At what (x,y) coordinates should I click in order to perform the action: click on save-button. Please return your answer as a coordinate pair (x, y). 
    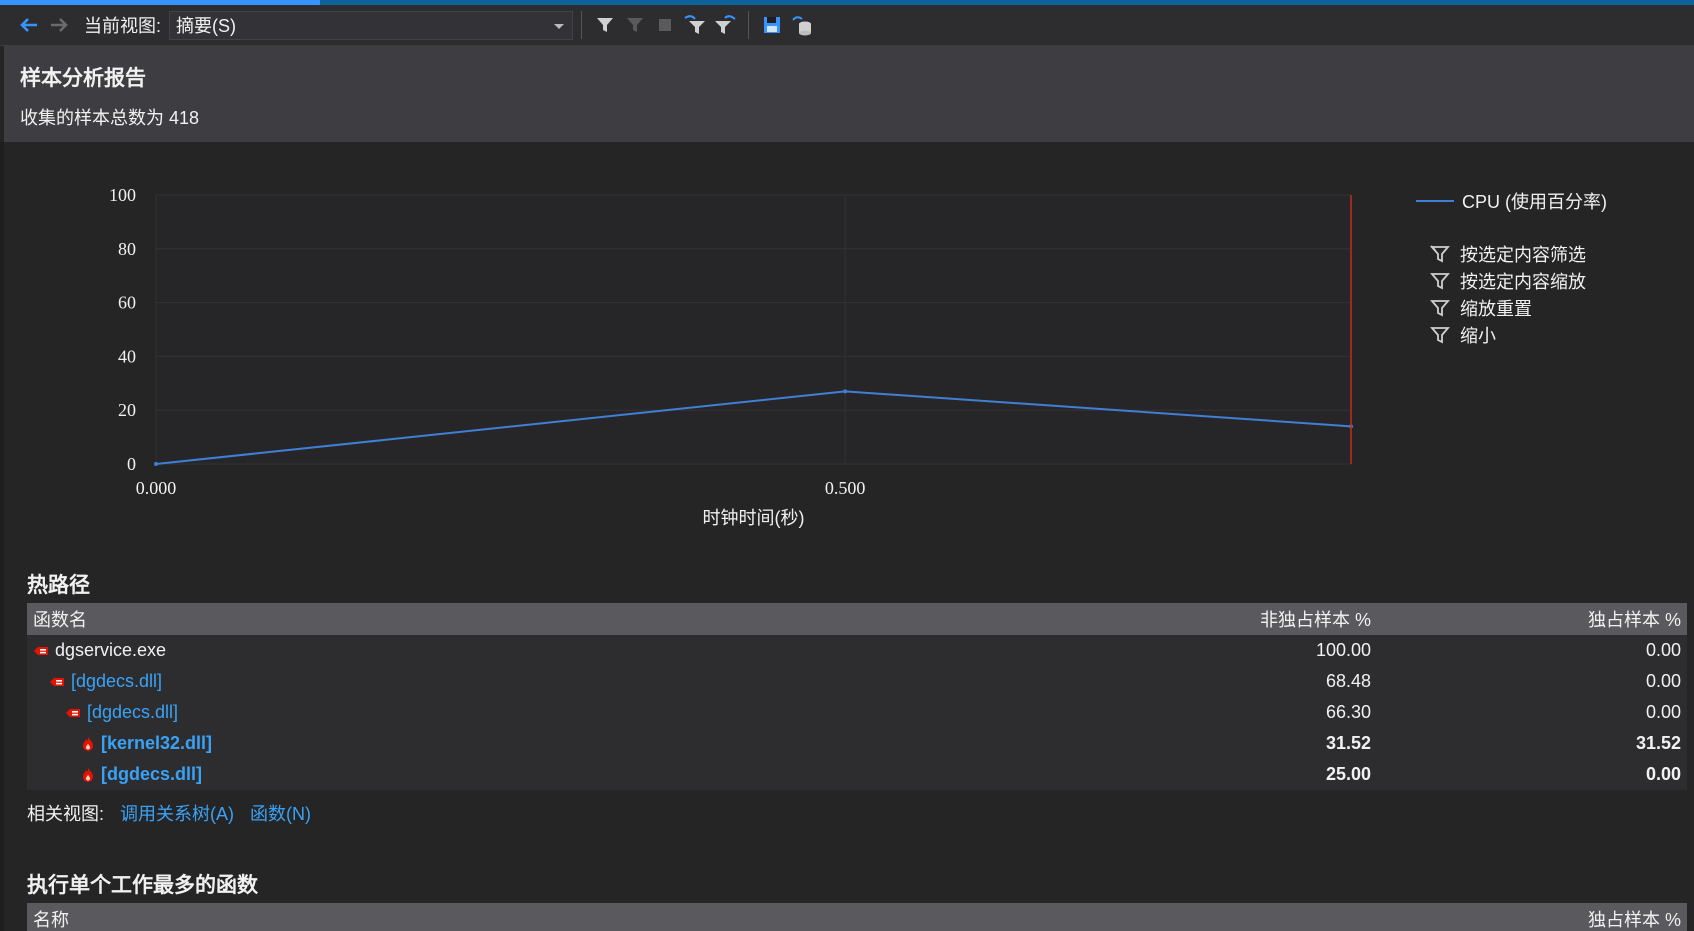
    Looking at the image, I should click on (772, 25).